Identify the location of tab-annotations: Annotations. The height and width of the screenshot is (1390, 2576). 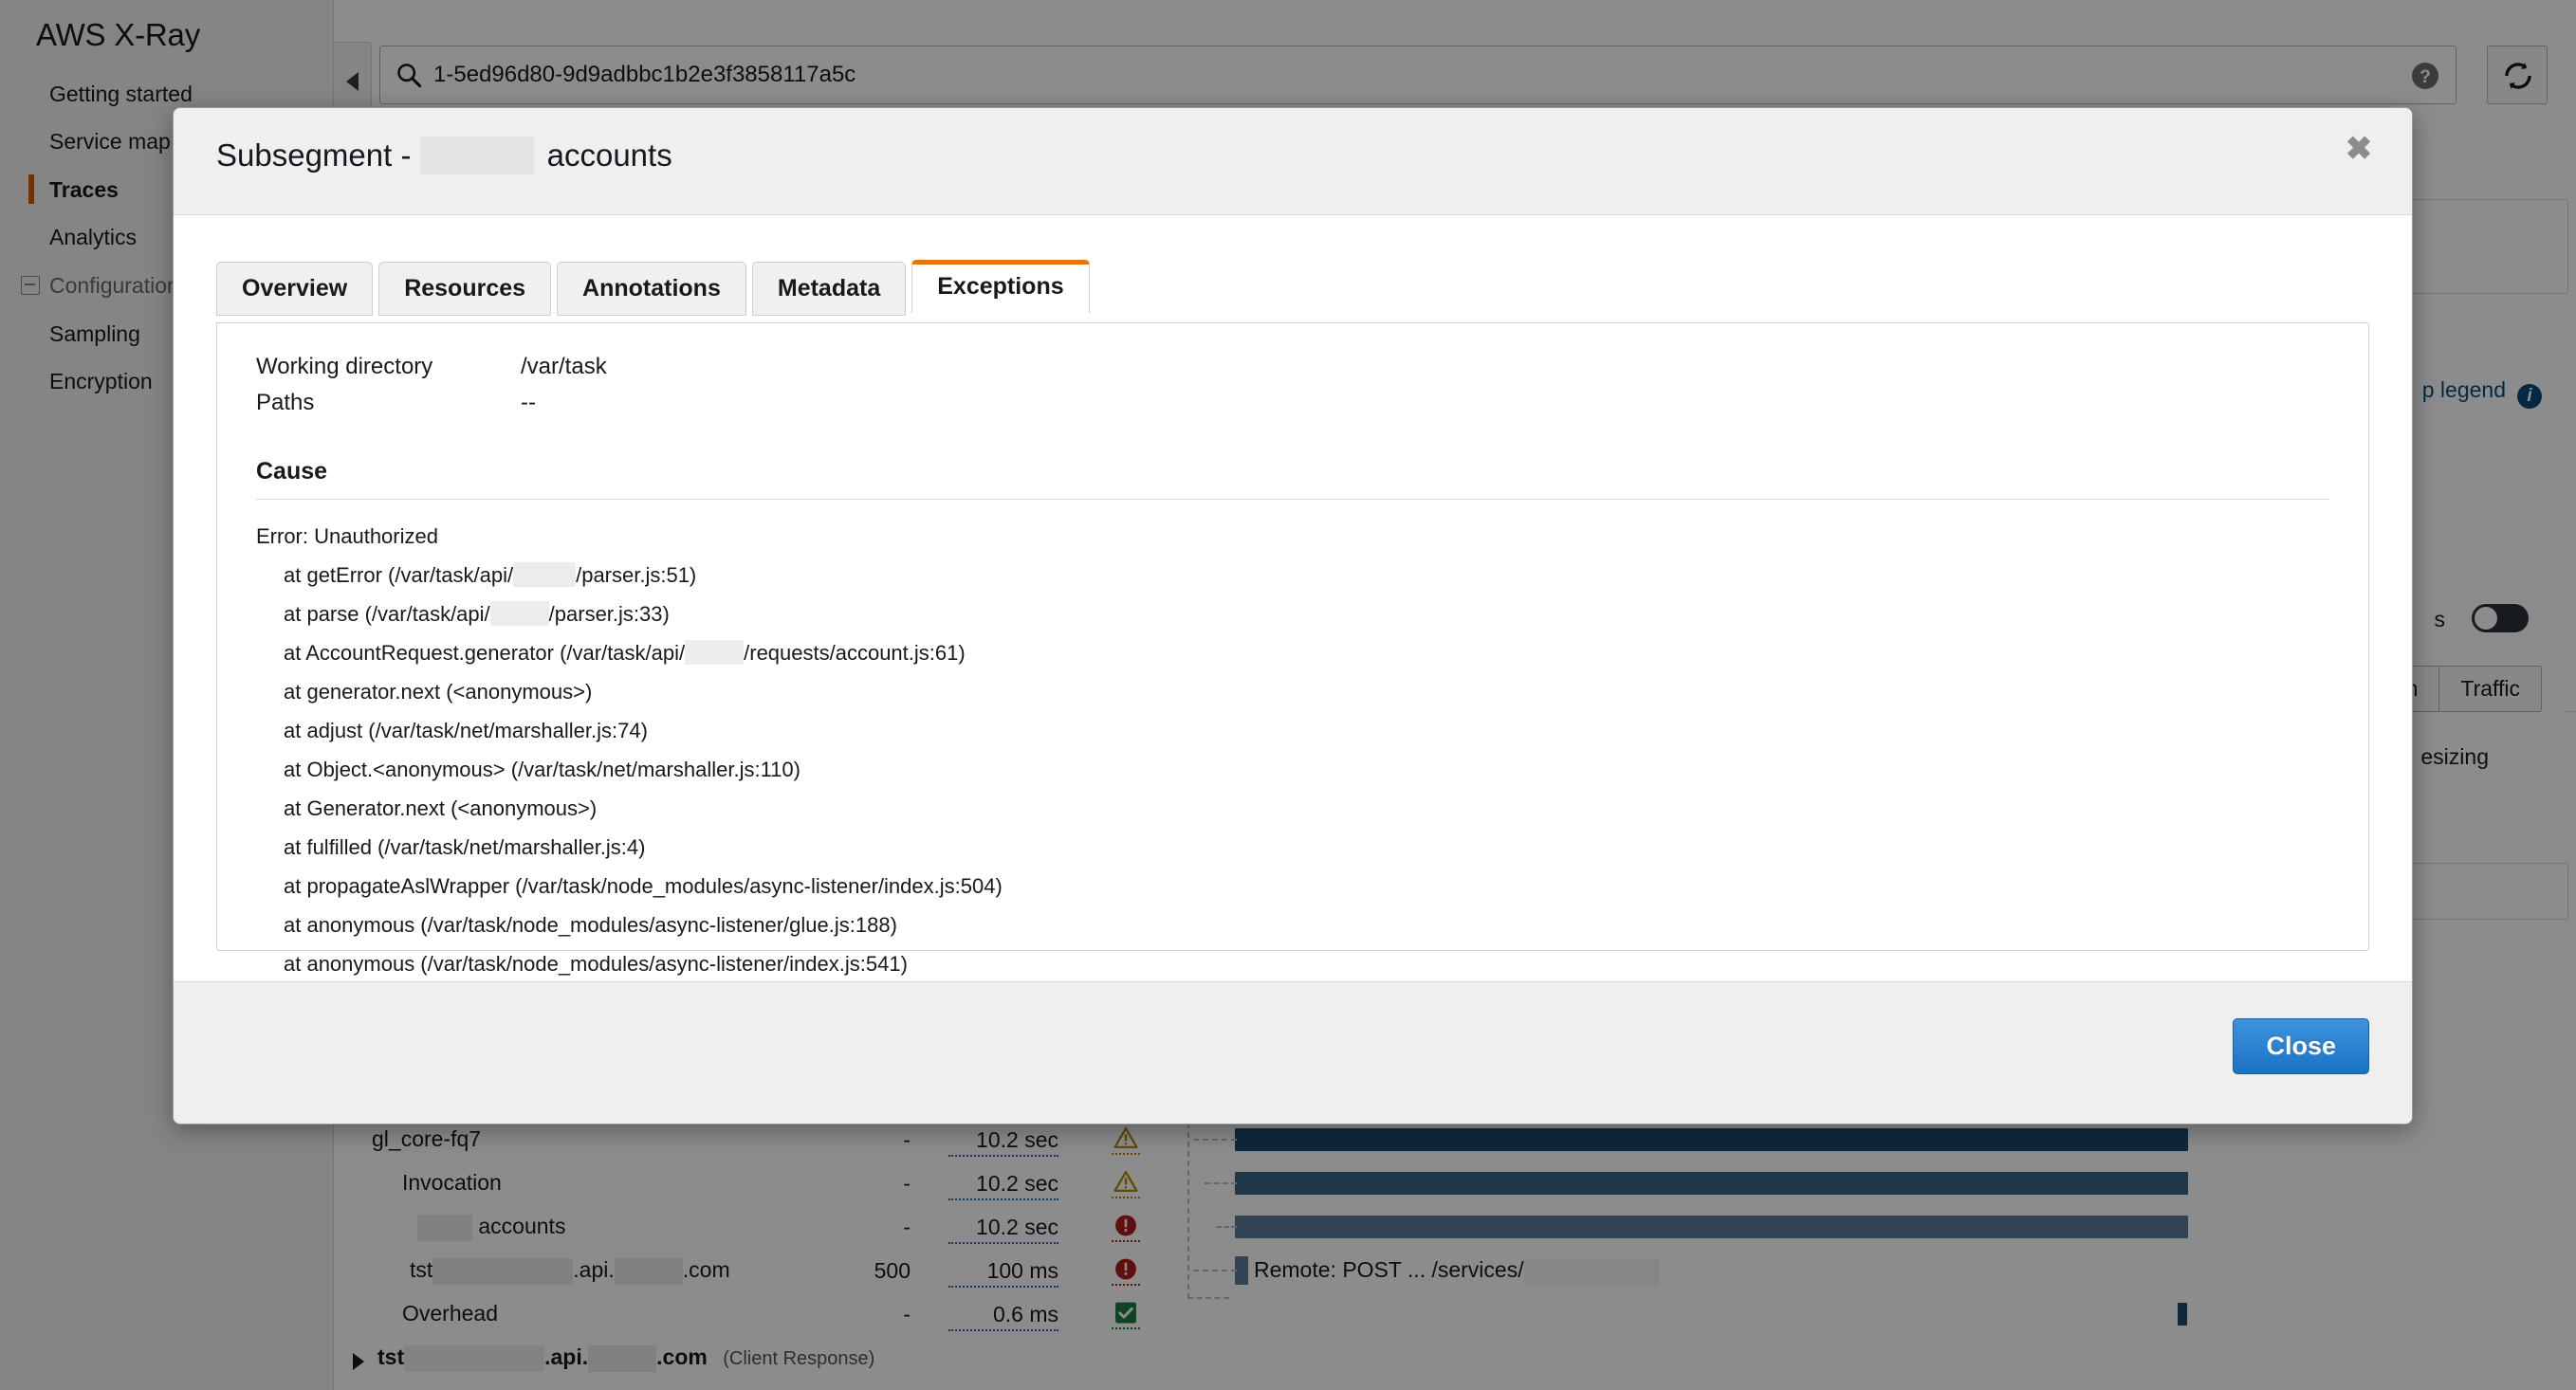
(651, 289).